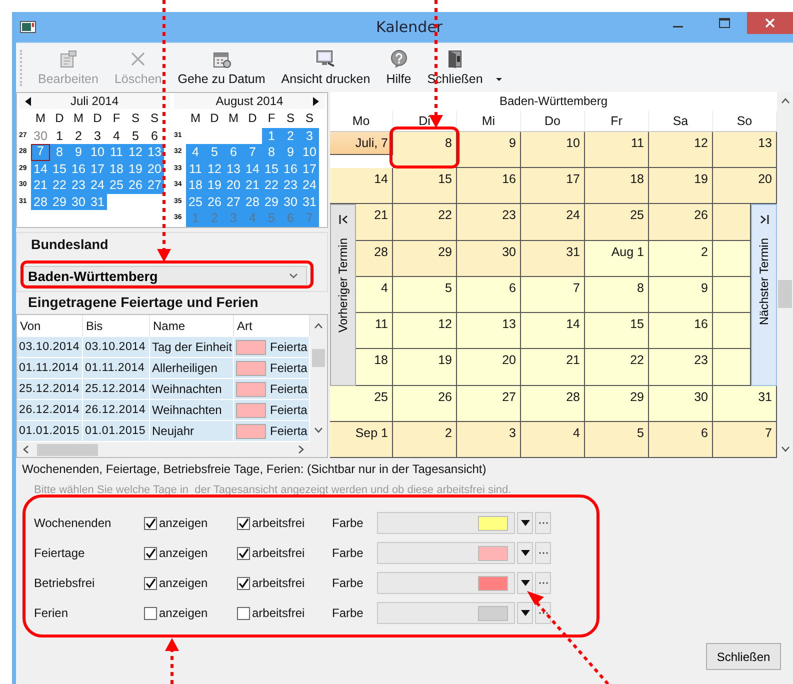  Describe the element at coordinates (785, 101) in the screenshot. I see `chevron-up-icon` at that location.